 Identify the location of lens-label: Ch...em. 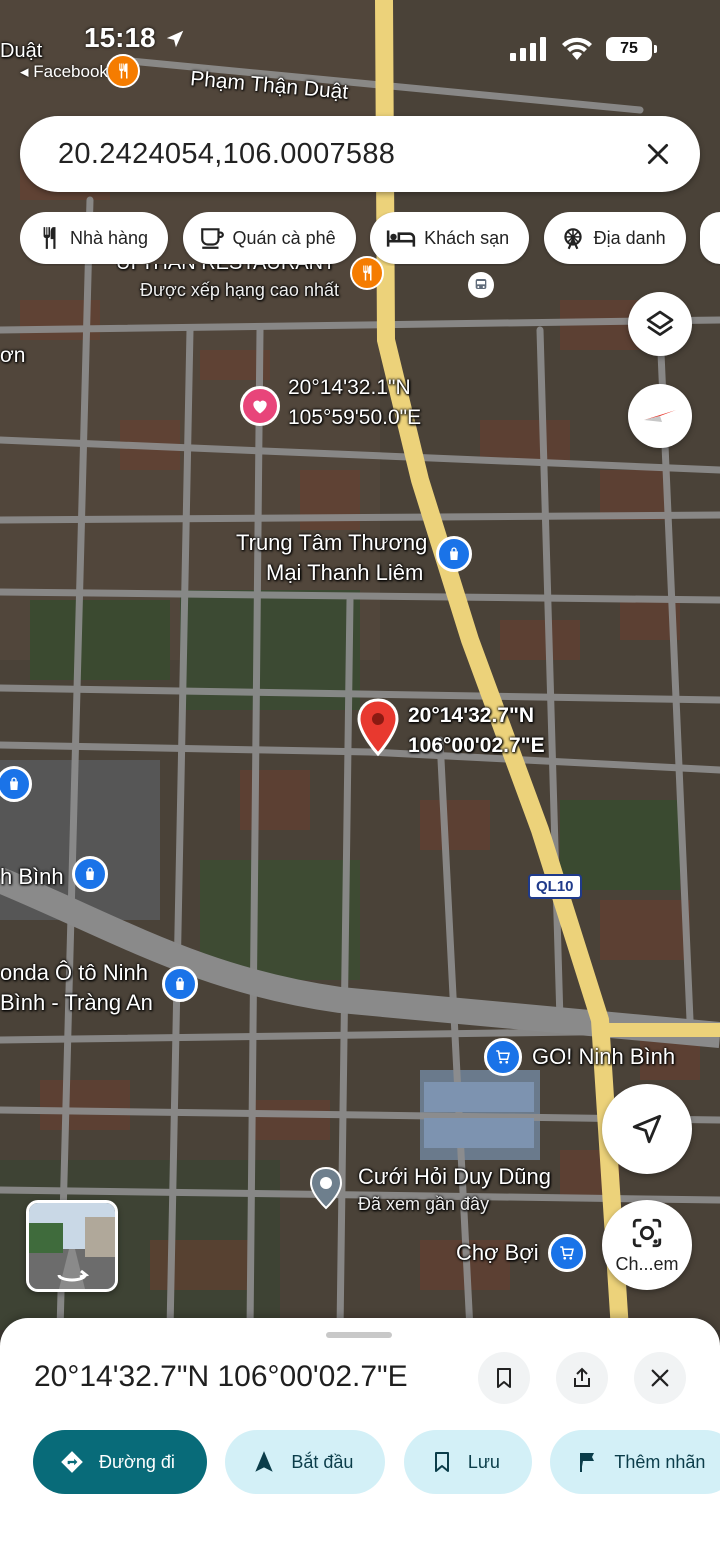
(647, 1263).